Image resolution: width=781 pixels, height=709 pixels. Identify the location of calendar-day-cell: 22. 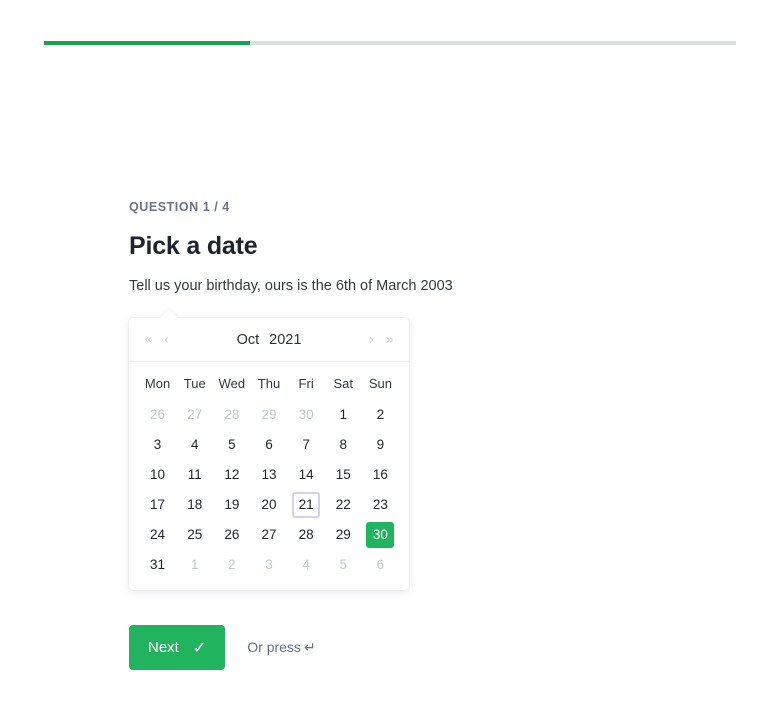
(343, 505).